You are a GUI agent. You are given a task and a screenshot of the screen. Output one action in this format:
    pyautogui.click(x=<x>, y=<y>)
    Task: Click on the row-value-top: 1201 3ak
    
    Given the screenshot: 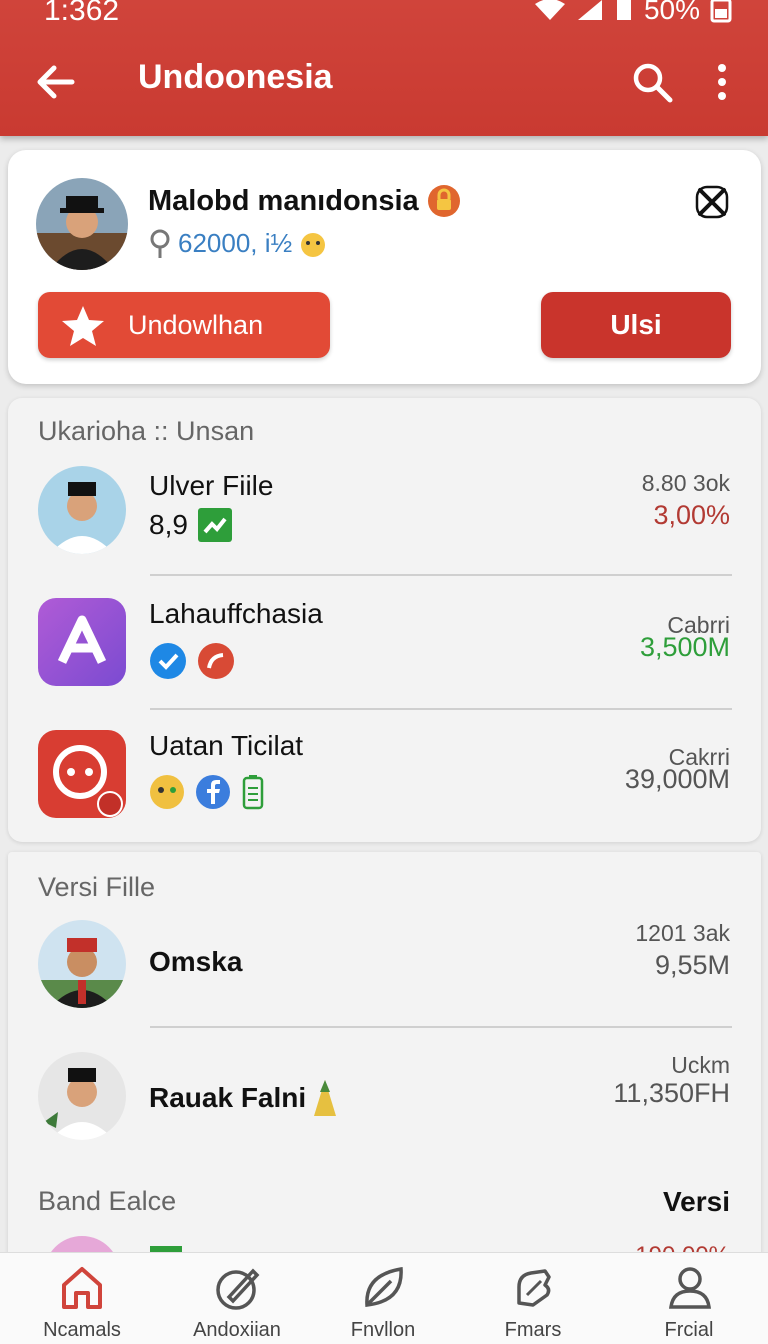 What is the action you would take?
    pyautogui.click(x=682, y=933)
    